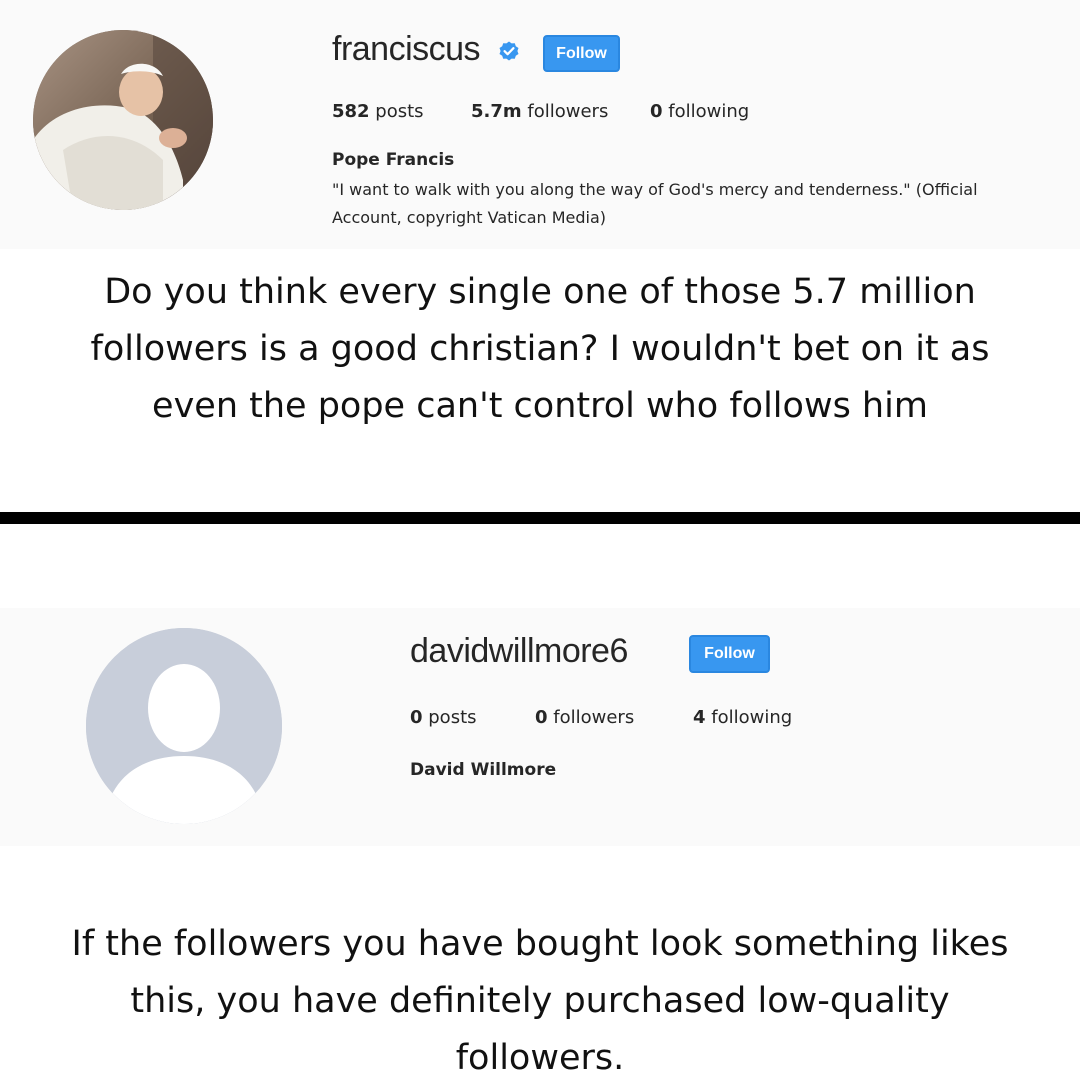  What do you see at coordinates (540, 1058) in the screenshot?
I see `caption-line: followers.` at bounding box center [540, 1058].